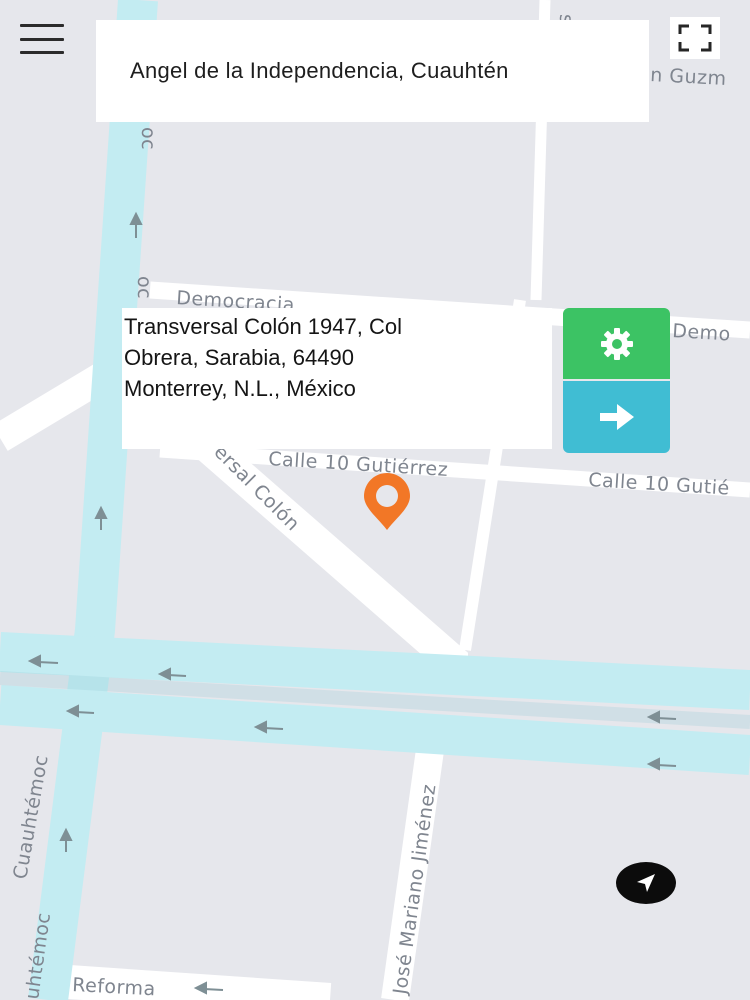 The image size is (750, 1000). I want to click on settings-button, so click(616, 343).